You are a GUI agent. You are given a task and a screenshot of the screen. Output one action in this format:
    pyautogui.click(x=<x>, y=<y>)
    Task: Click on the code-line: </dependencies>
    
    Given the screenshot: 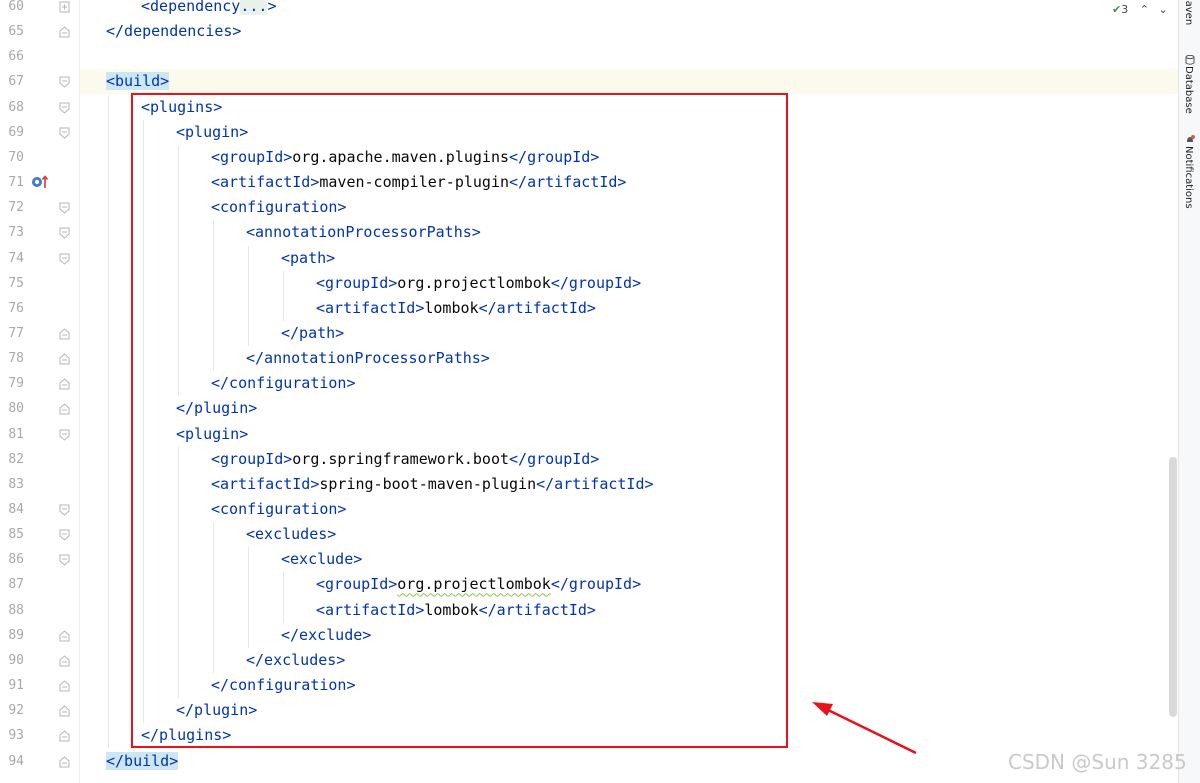 What is the action you would take?
    pyautogui.click(x=173, y=31)
    